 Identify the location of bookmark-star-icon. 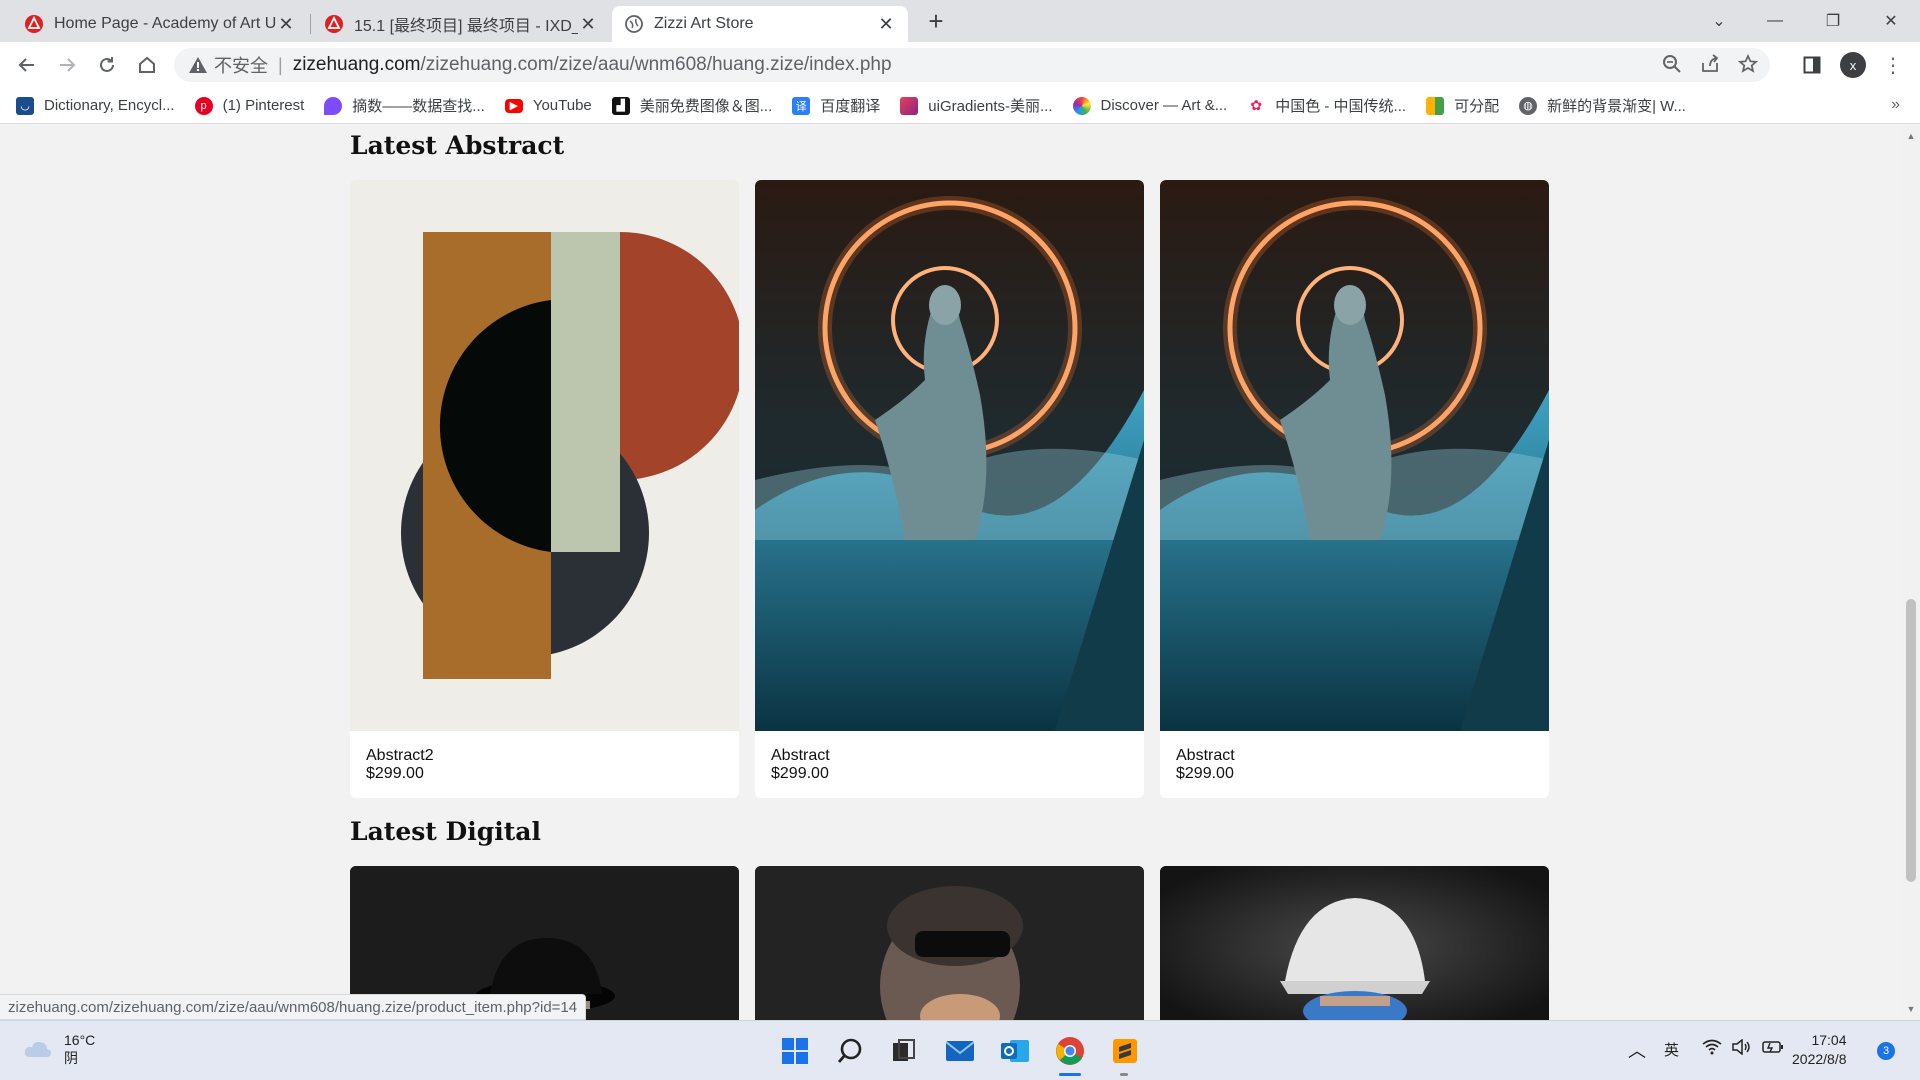
(1748, 64).